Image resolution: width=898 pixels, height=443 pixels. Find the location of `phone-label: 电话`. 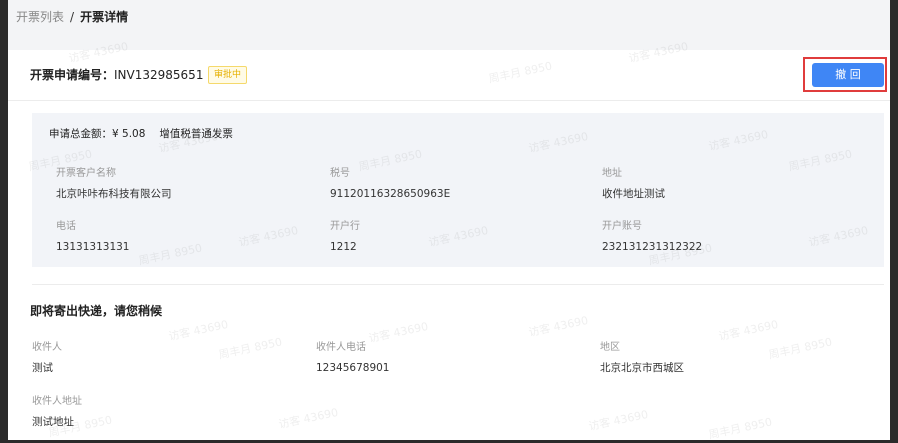

phone-label: 电话 is located at coordinates (66, 226).